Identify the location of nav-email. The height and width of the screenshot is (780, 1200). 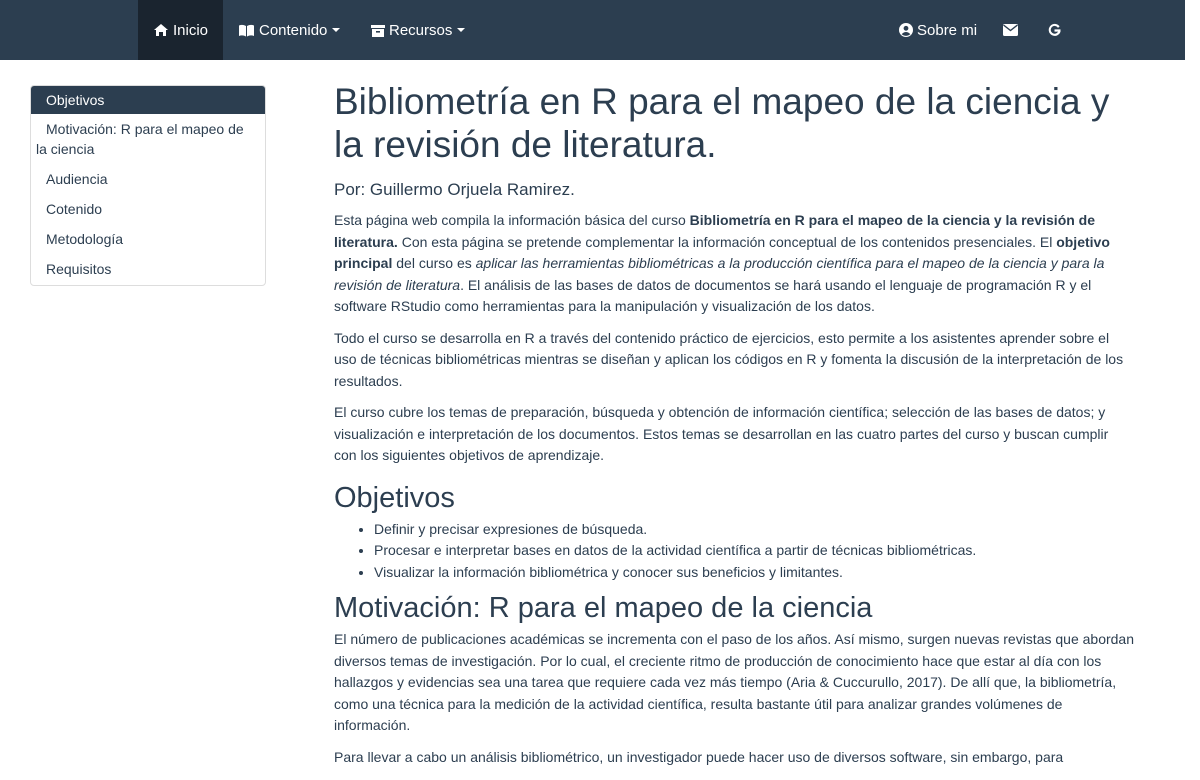
(1010, 30).